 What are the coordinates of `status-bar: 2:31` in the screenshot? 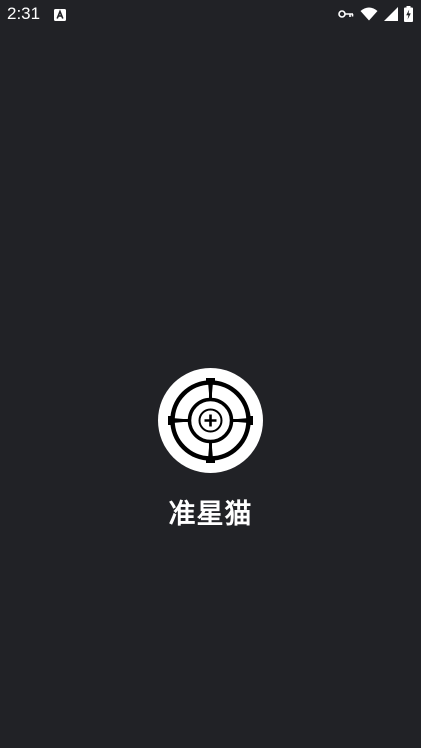 It's located at (210, 15).